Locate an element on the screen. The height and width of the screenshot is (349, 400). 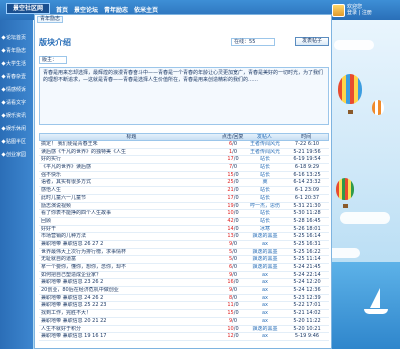
table-row: 如何把自己塑造成企业家？ 9/0 ax 5-24 22:14 is located at coordinates (184, 276).